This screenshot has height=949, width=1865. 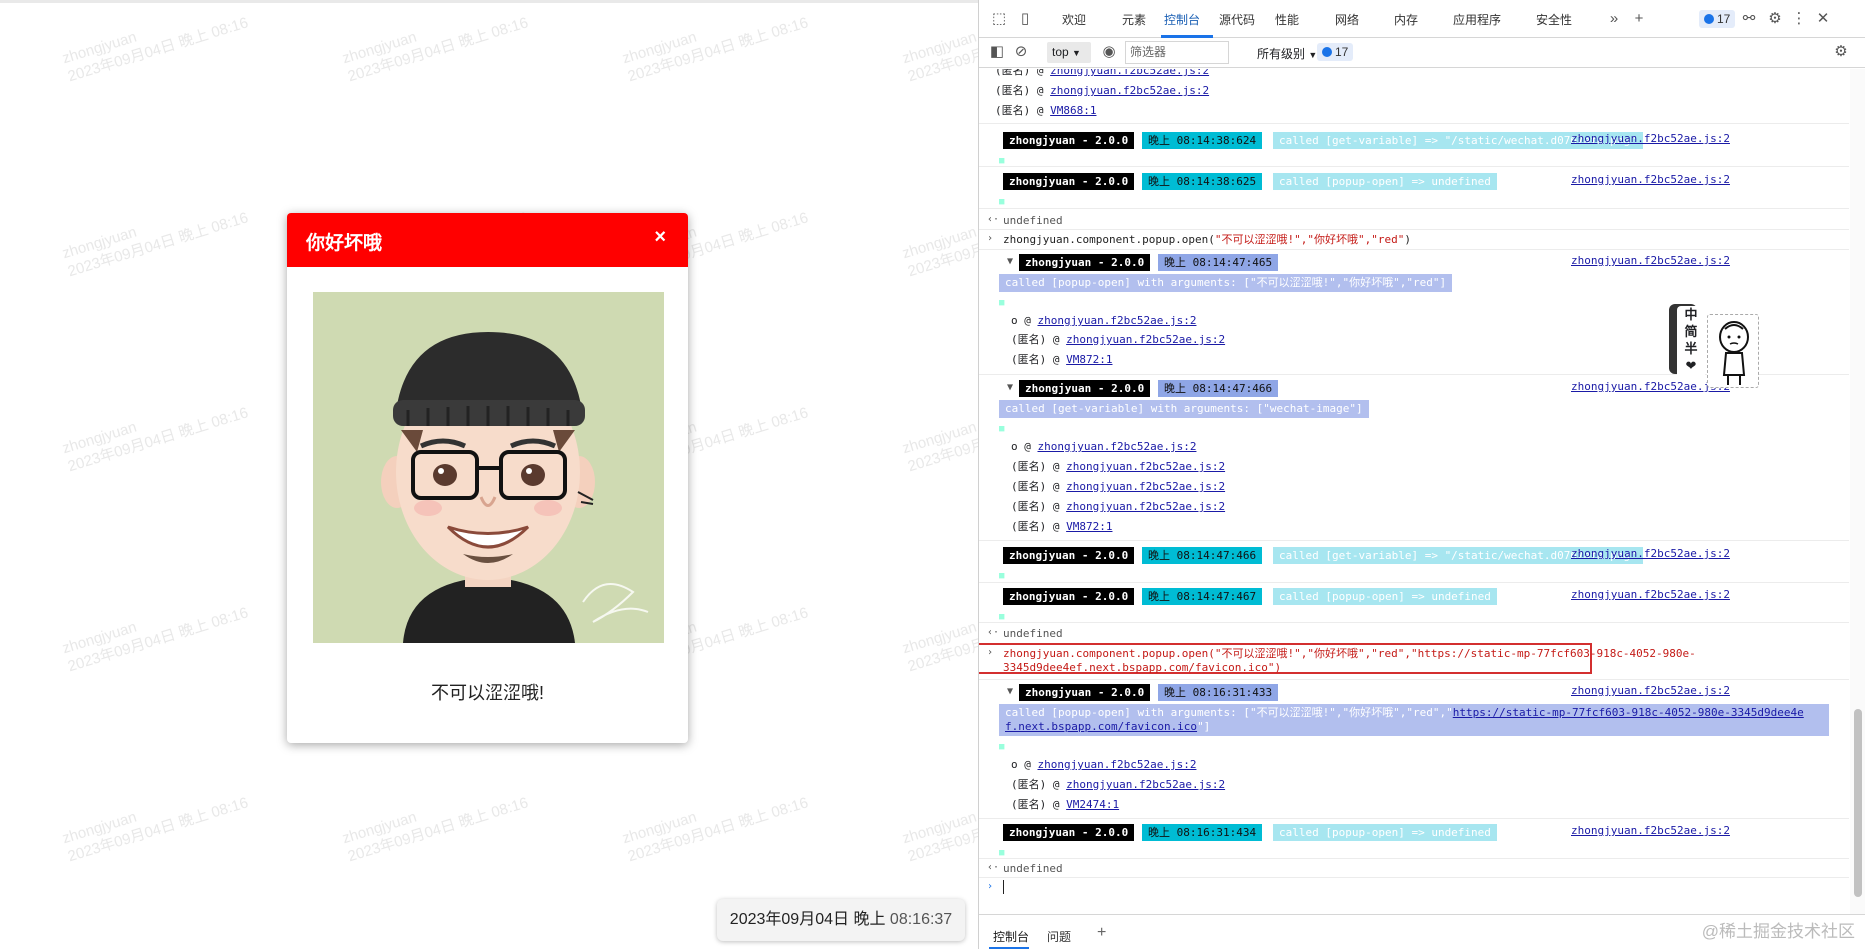 I want to click on levels-badge: 17, so click(x=1335, y=52).